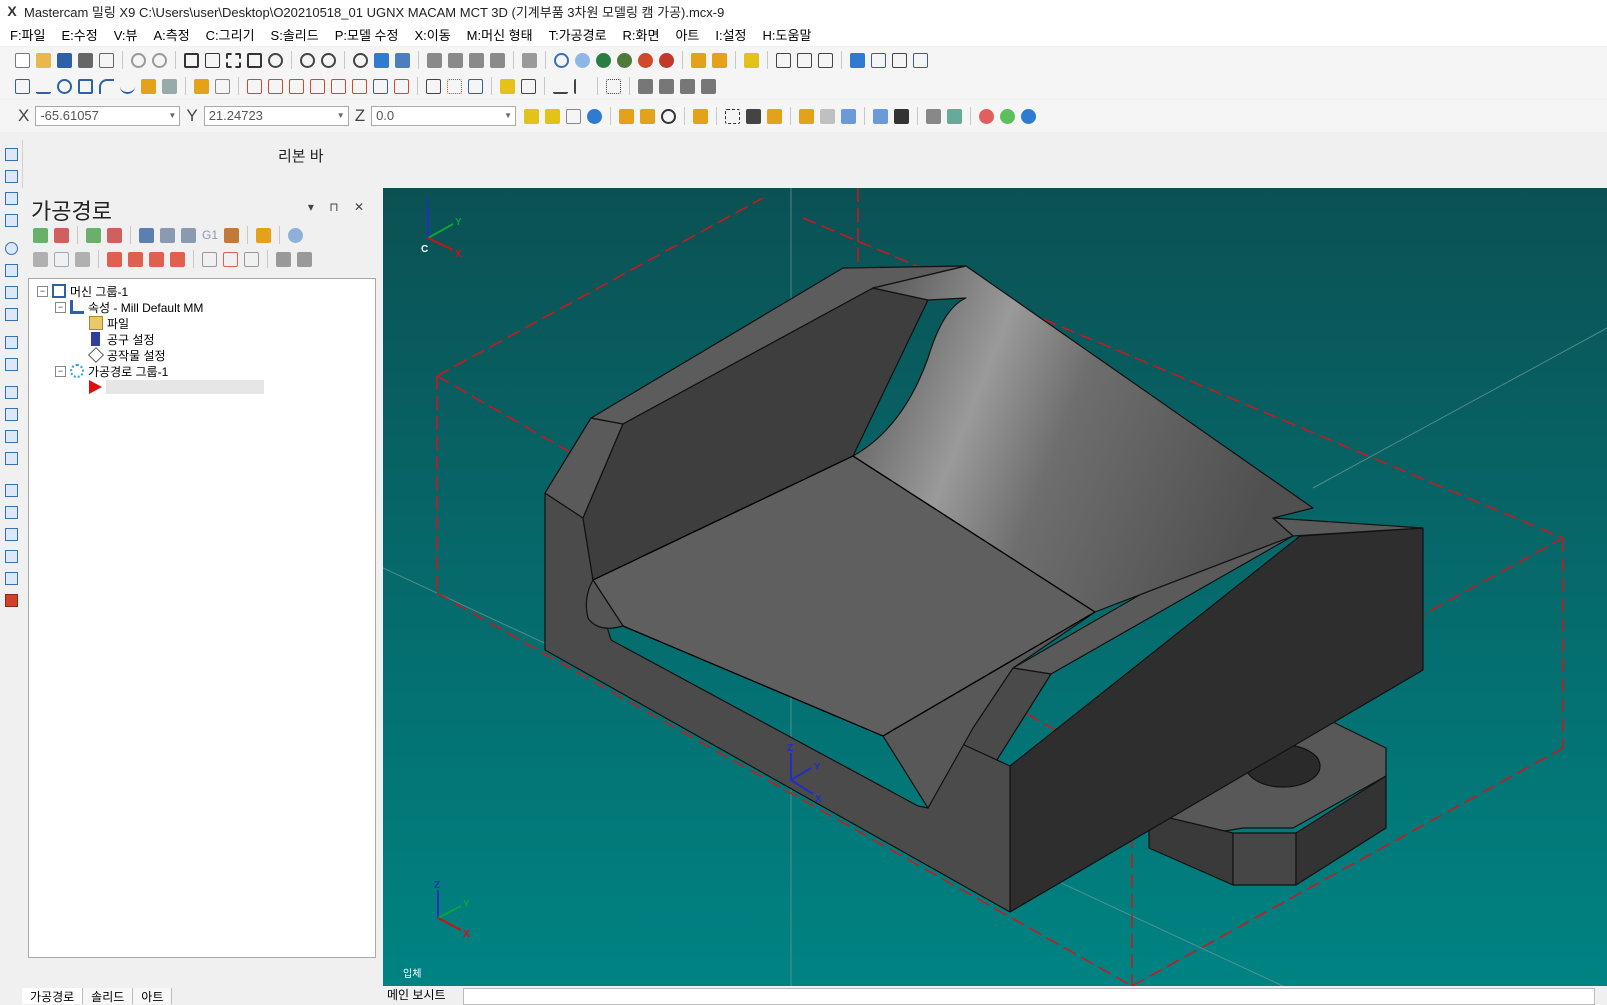 This screenshot has height=1005, width=1607. Describe the element at coordinates (64, 60) in the screenshot. I see `save-icon` at that location.